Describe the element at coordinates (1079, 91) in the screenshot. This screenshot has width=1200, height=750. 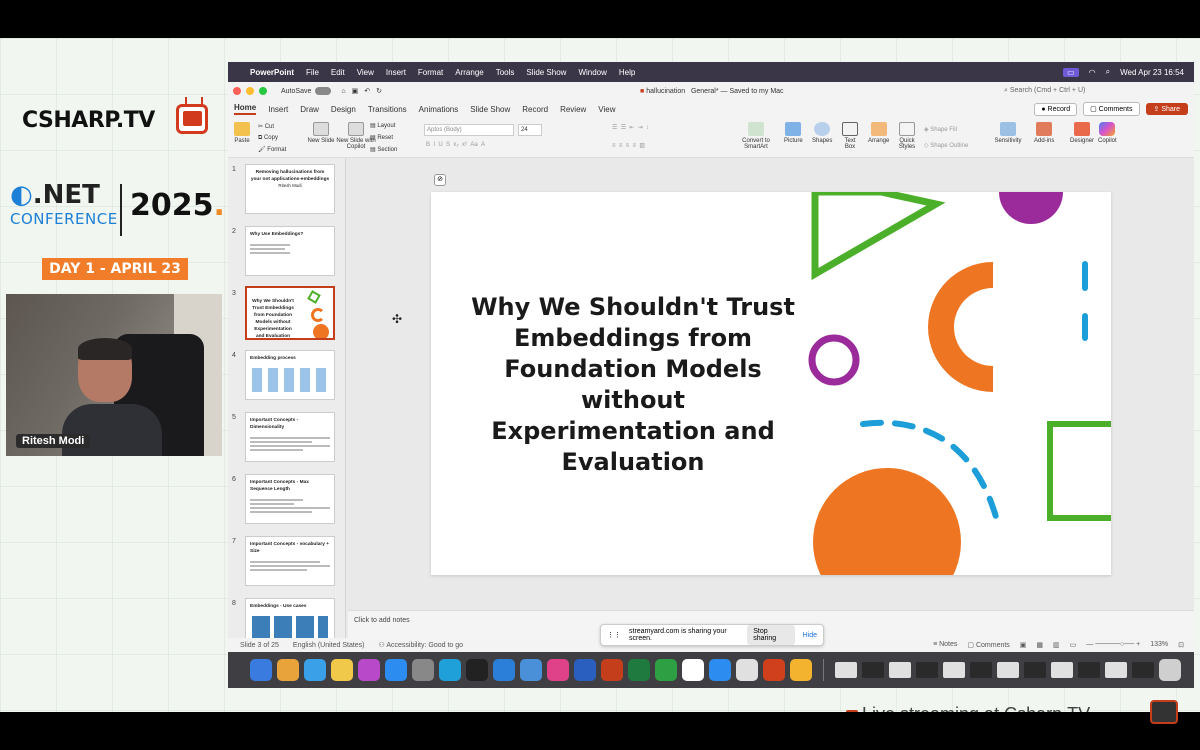
I see `search-field: ⌕ Search (Cmd + Ctrl + U)` at that location.